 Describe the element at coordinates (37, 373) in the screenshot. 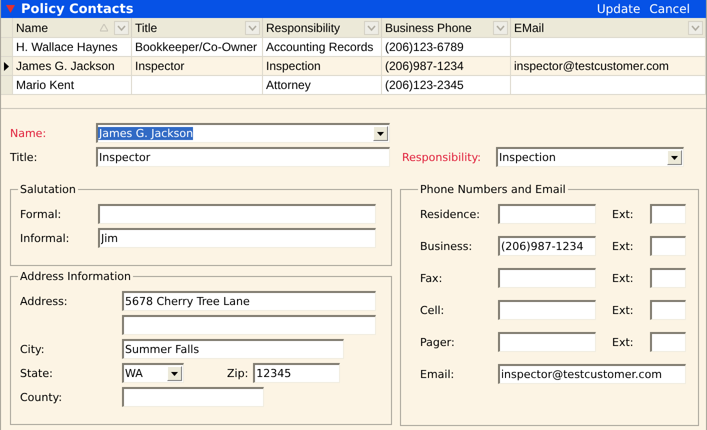

I see `field-label: State:` at that location.